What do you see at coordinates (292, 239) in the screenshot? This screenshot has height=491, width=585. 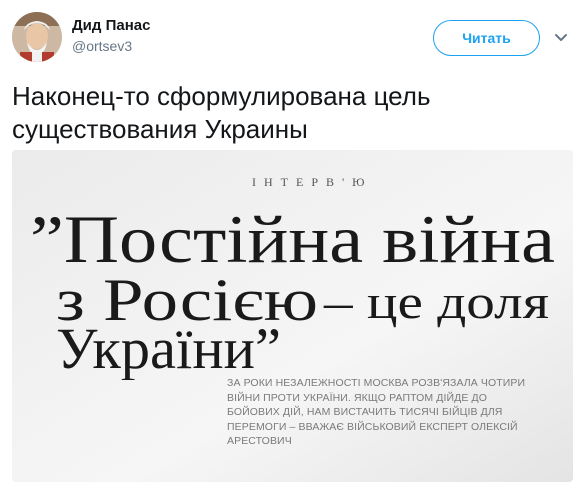 I see `headline-line-1: ”Постійна війна` at bounding box center [292, 239].